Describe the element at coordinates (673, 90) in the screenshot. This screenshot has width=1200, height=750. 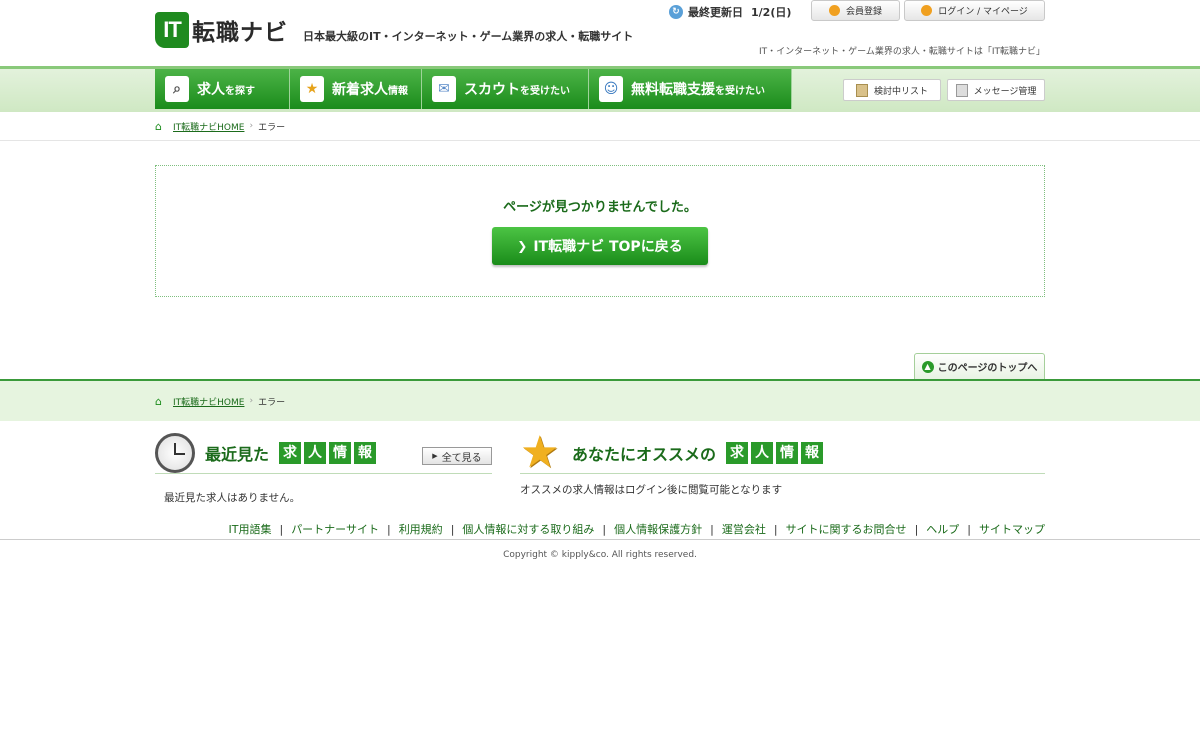
I see `nav-label: 無料転職支援` at that location.